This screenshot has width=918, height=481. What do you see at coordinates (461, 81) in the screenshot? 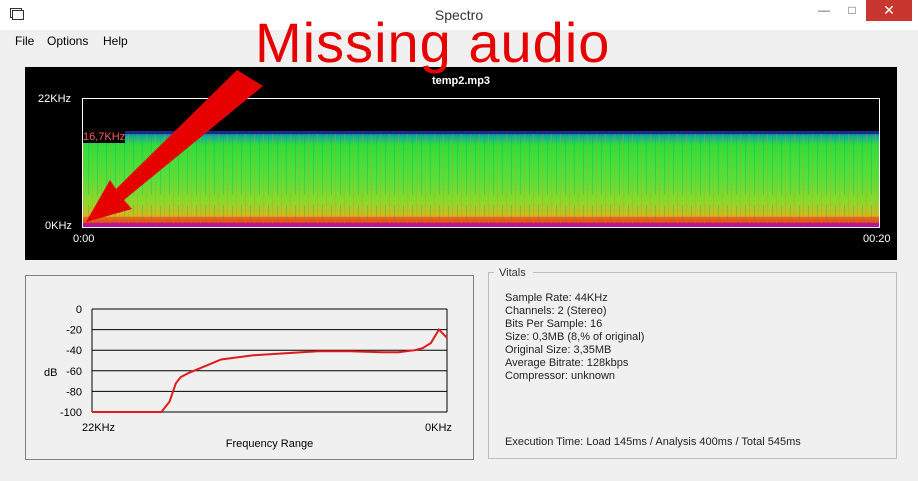
I see `file-name: temp2.mp3` at bounding box center [461, 81].